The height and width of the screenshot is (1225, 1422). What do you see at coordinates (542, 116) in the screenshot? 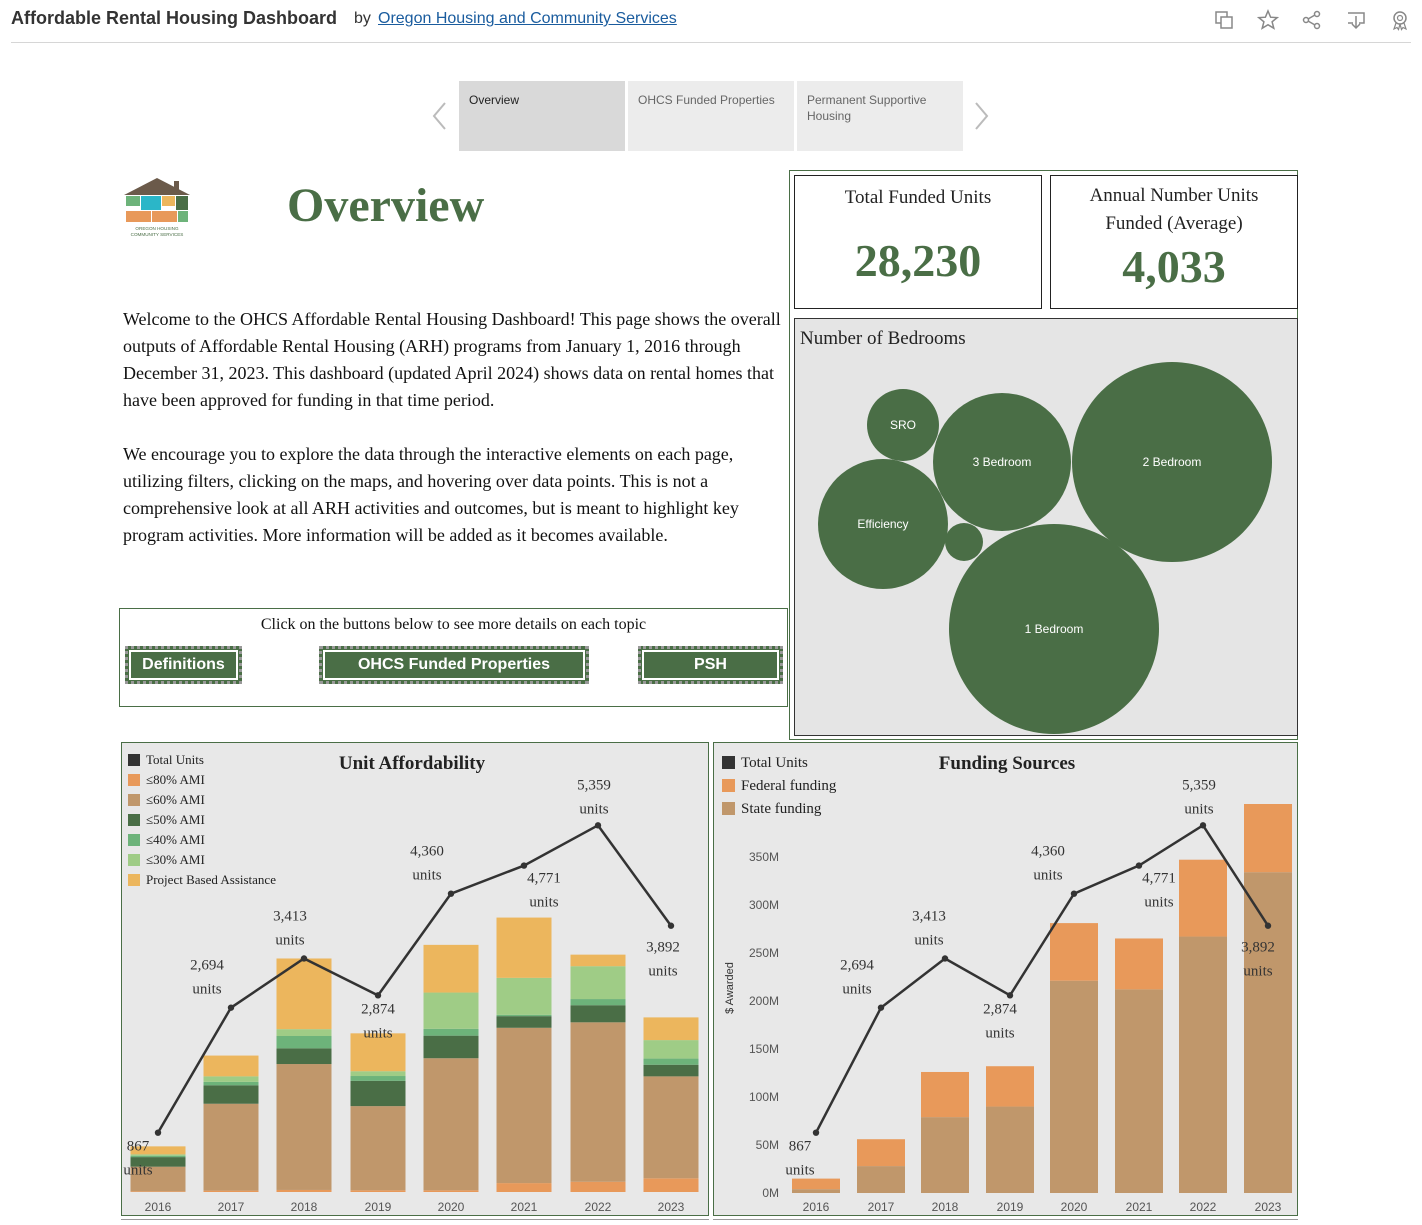
I see `tab-overview: Overview` at bounding box center [542, 116].